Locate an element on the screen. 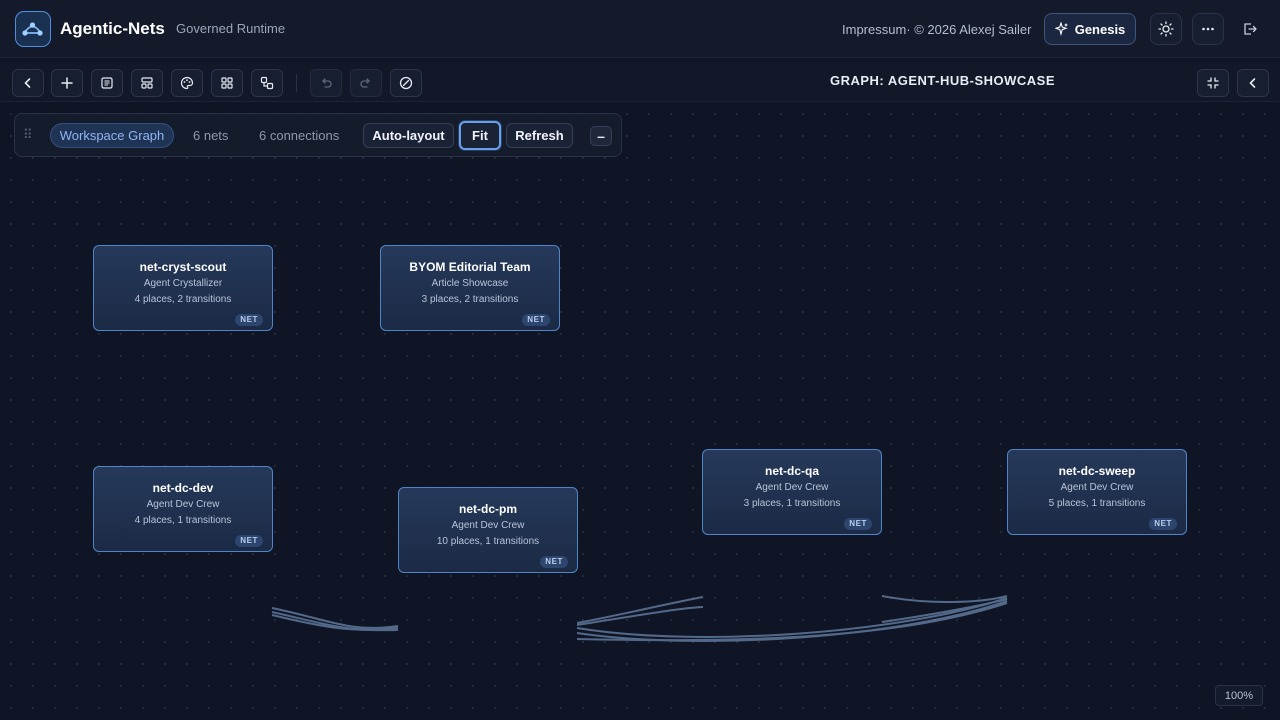  layout-button is located at coordinates (147, 83).